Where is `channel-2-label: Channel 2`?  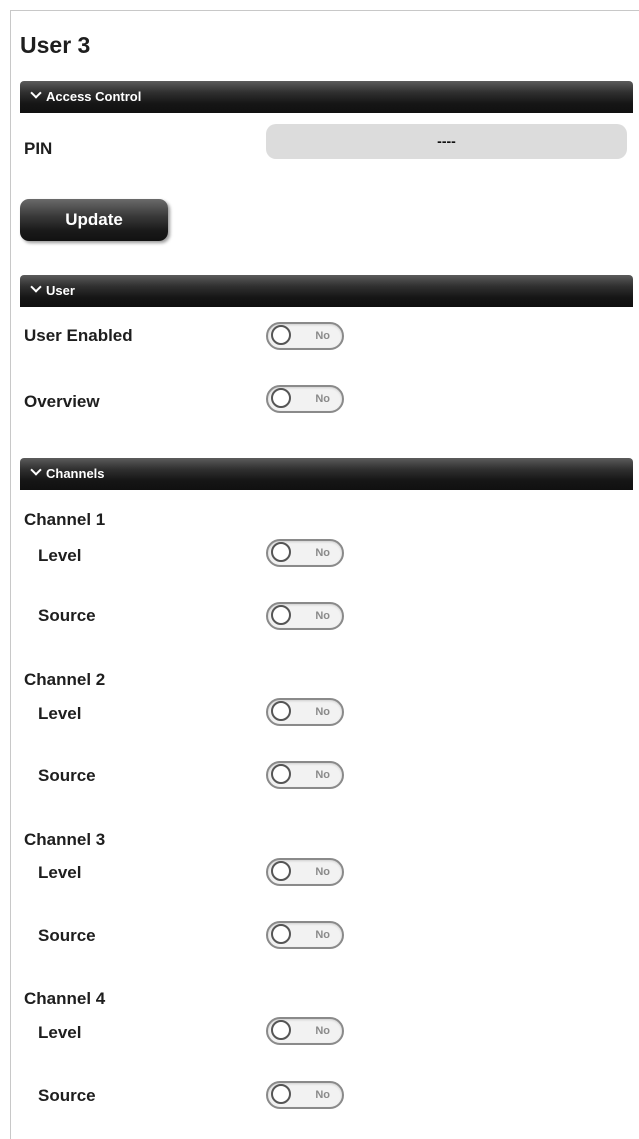
channel-2-label: Channel 2 is located at coordinates (65, 679).